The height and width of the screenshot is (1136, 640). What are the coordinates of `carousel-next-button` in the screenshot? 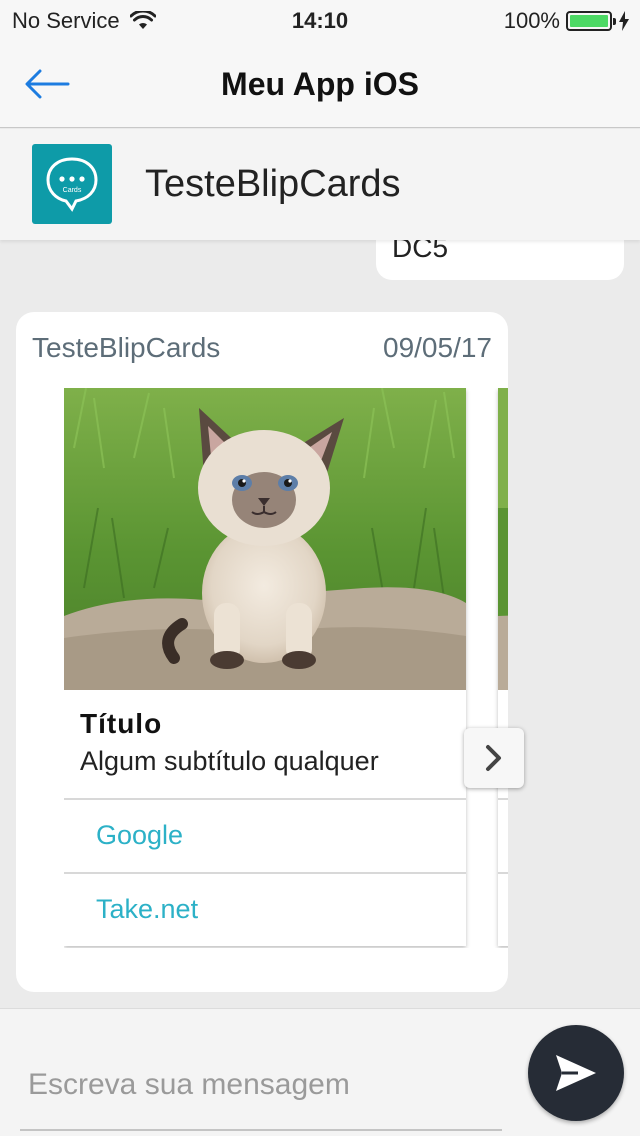 It's located at (494, 758).